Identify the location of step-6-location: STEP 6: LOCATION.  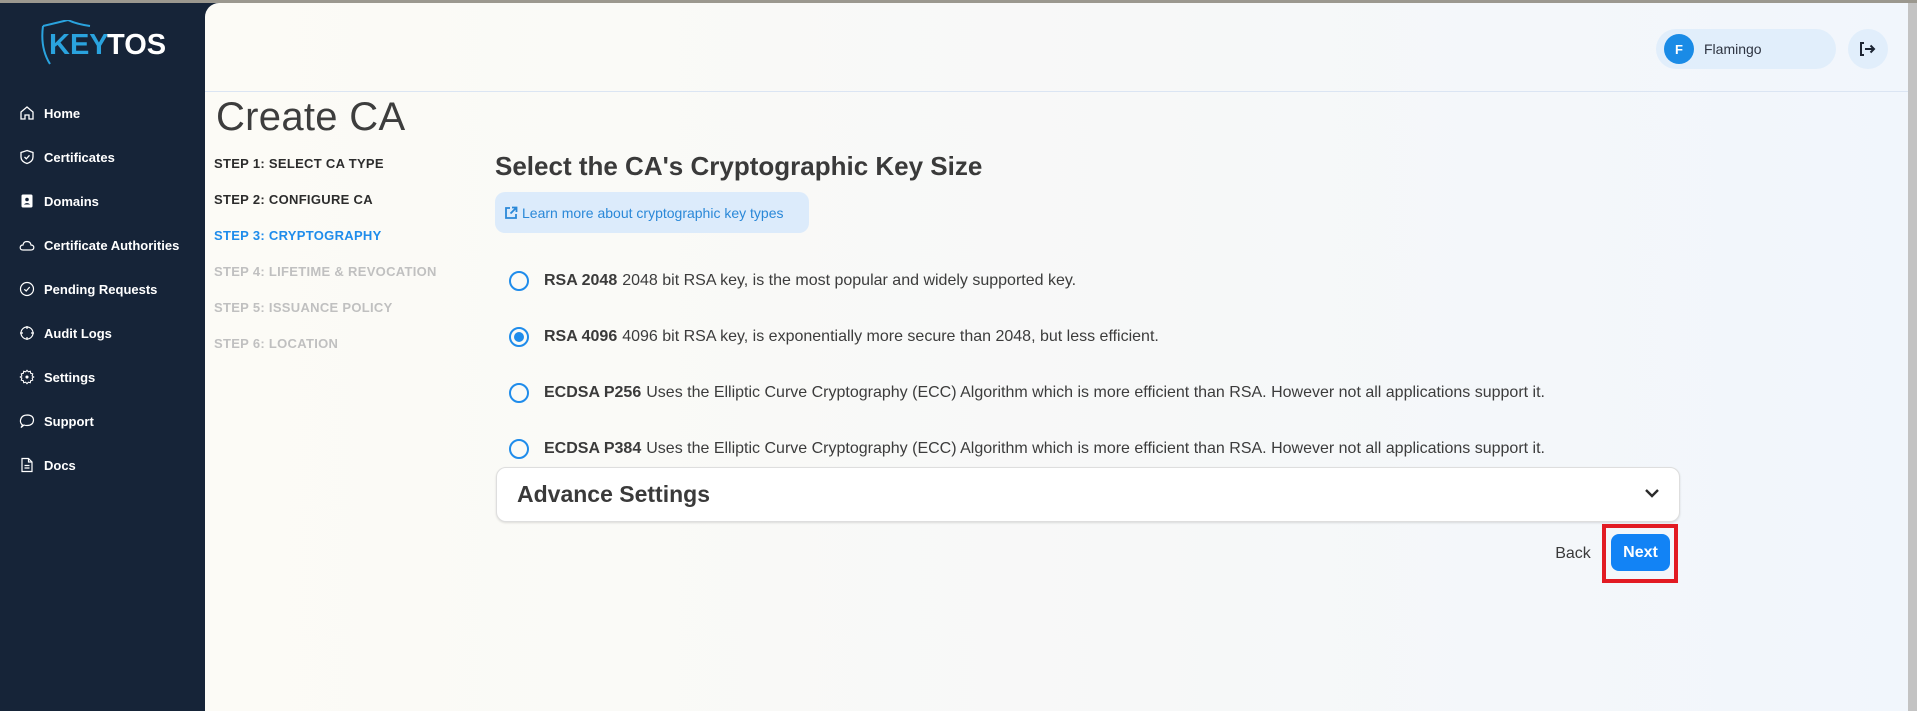
(276, 343).